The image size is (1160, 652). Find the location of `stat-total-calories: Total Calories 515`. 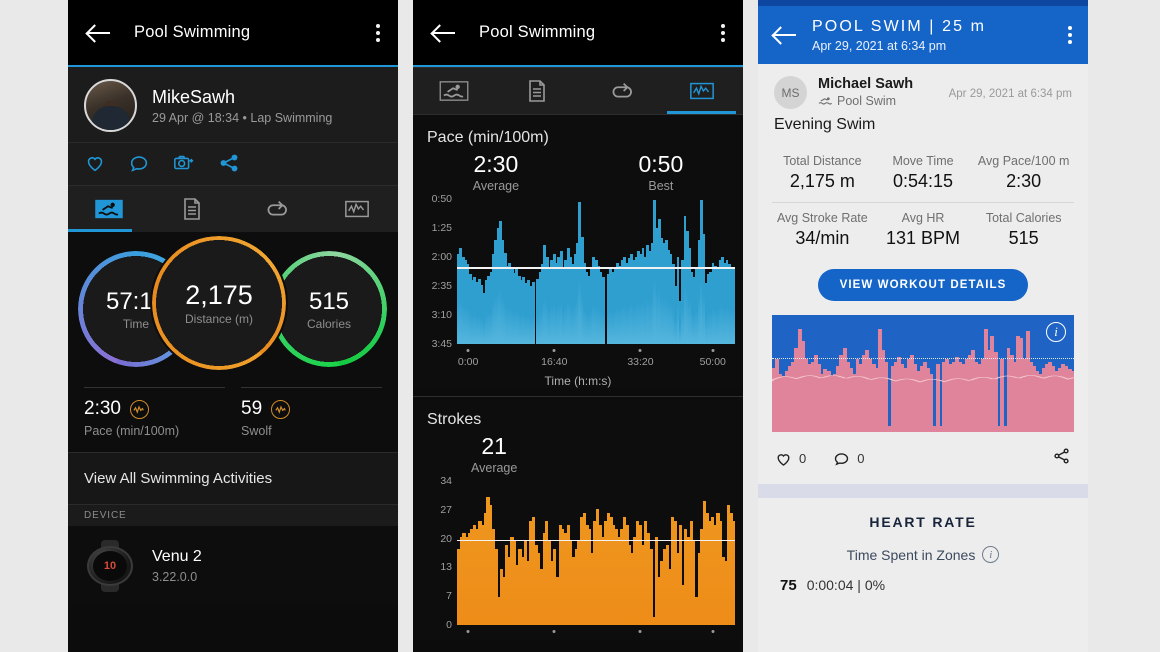

stat-total-calories: Total Calories 515 is located at coordinates (1023, 230).